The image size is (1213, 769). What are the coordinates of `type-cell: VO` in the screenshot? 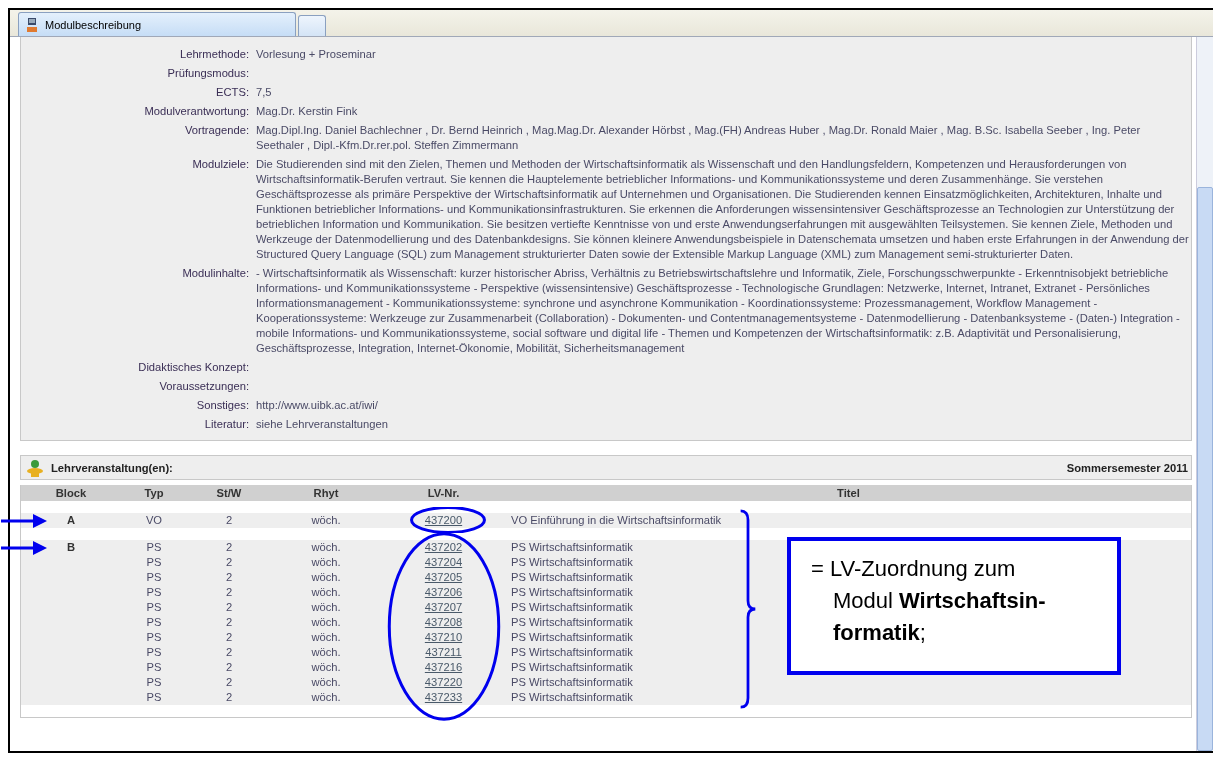 It's located at (154, 520).